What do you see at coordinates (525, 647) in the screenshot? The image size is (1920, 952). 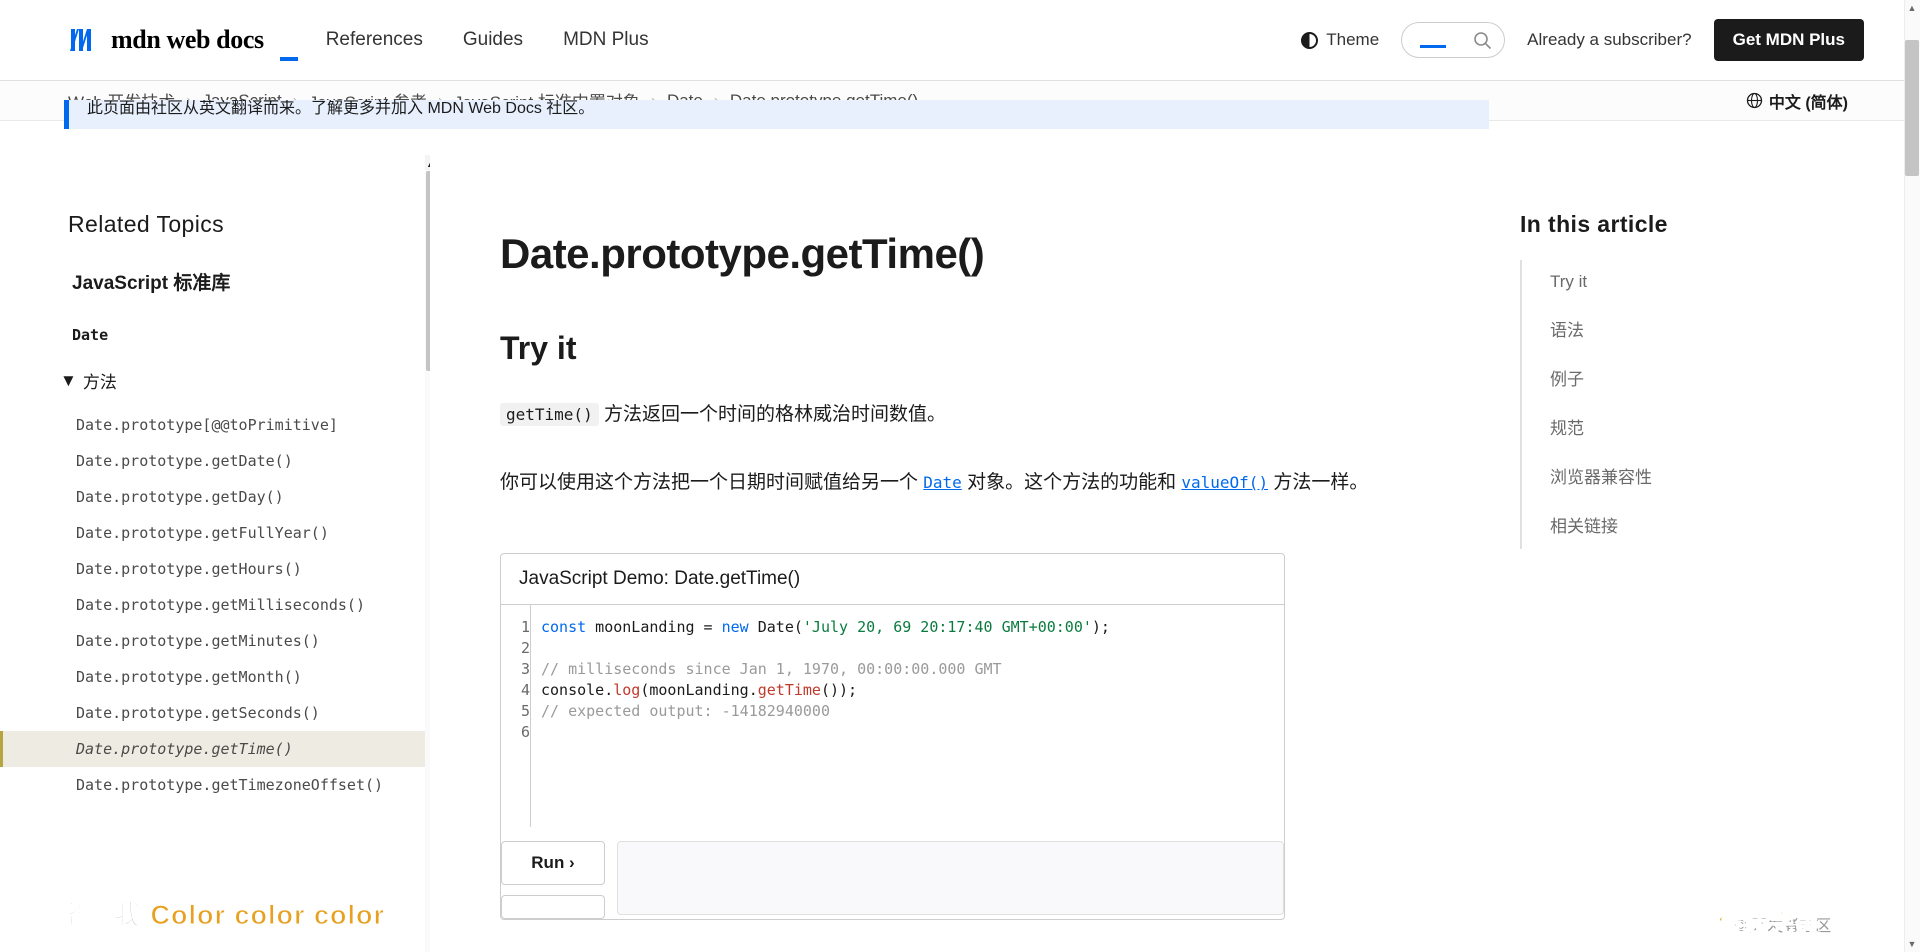 I see `line-number: 2` at bounding box center [525, 647].